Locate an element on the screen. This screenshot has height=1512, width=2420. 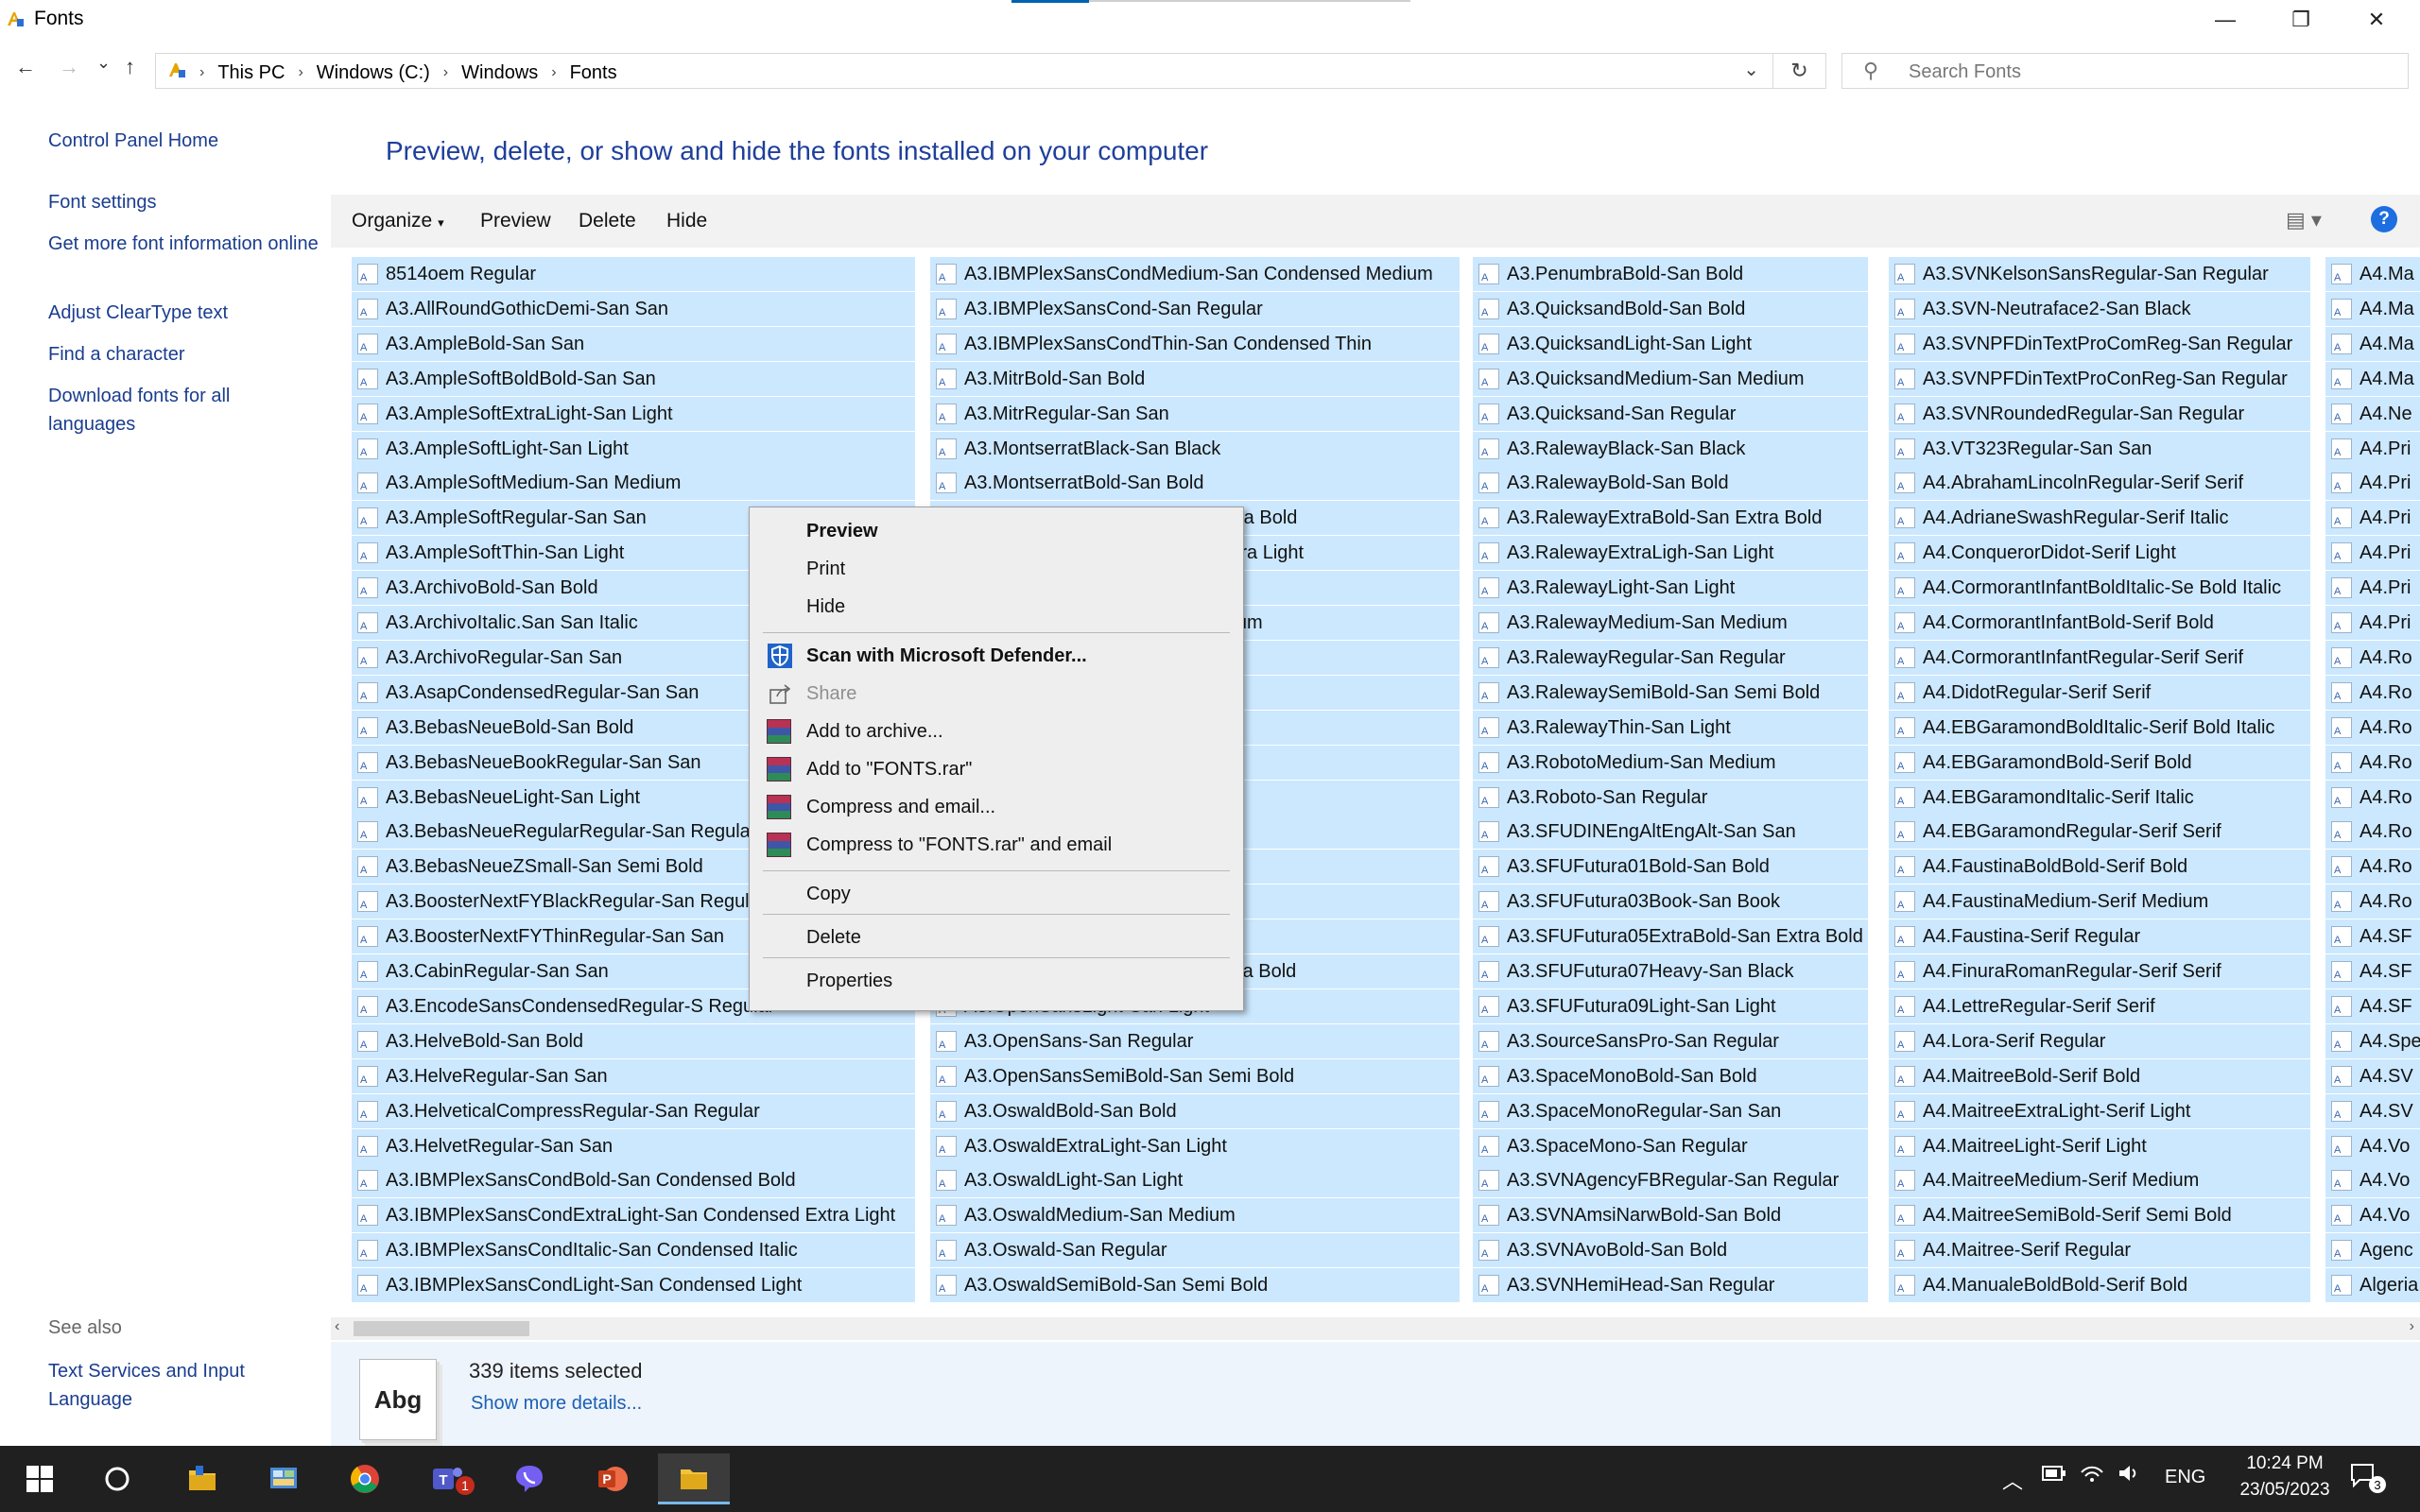
font-item: A A3.MitrBold-San Bold is located at coordinates (1195, 379).